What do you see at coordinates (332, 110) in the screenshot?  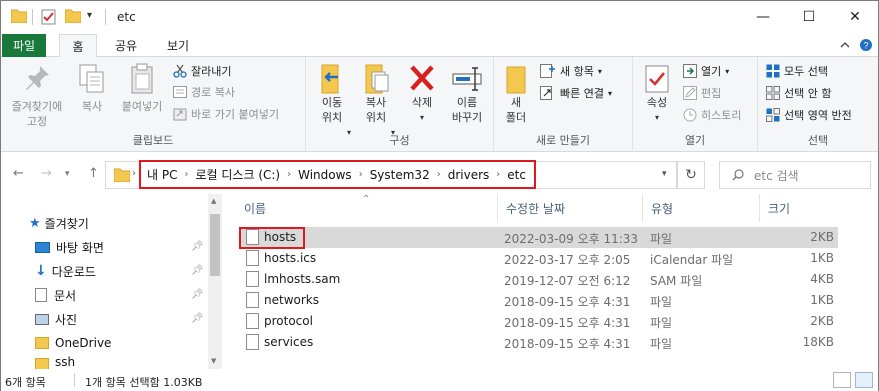 I see `move-to-label: 이동 위치` at bounding box center [332, 110].